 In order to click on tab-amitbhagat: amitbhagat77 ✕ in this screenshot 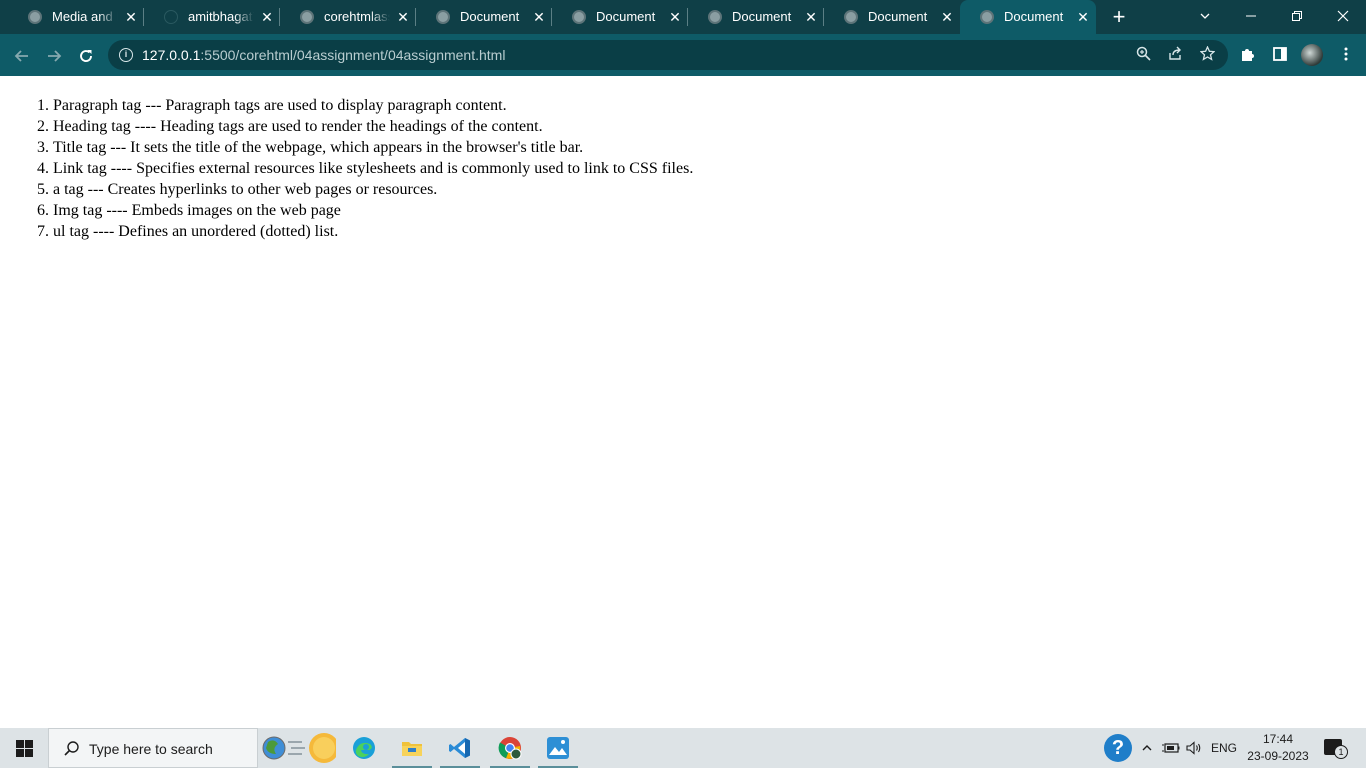, I will do `click(212, 17)`.